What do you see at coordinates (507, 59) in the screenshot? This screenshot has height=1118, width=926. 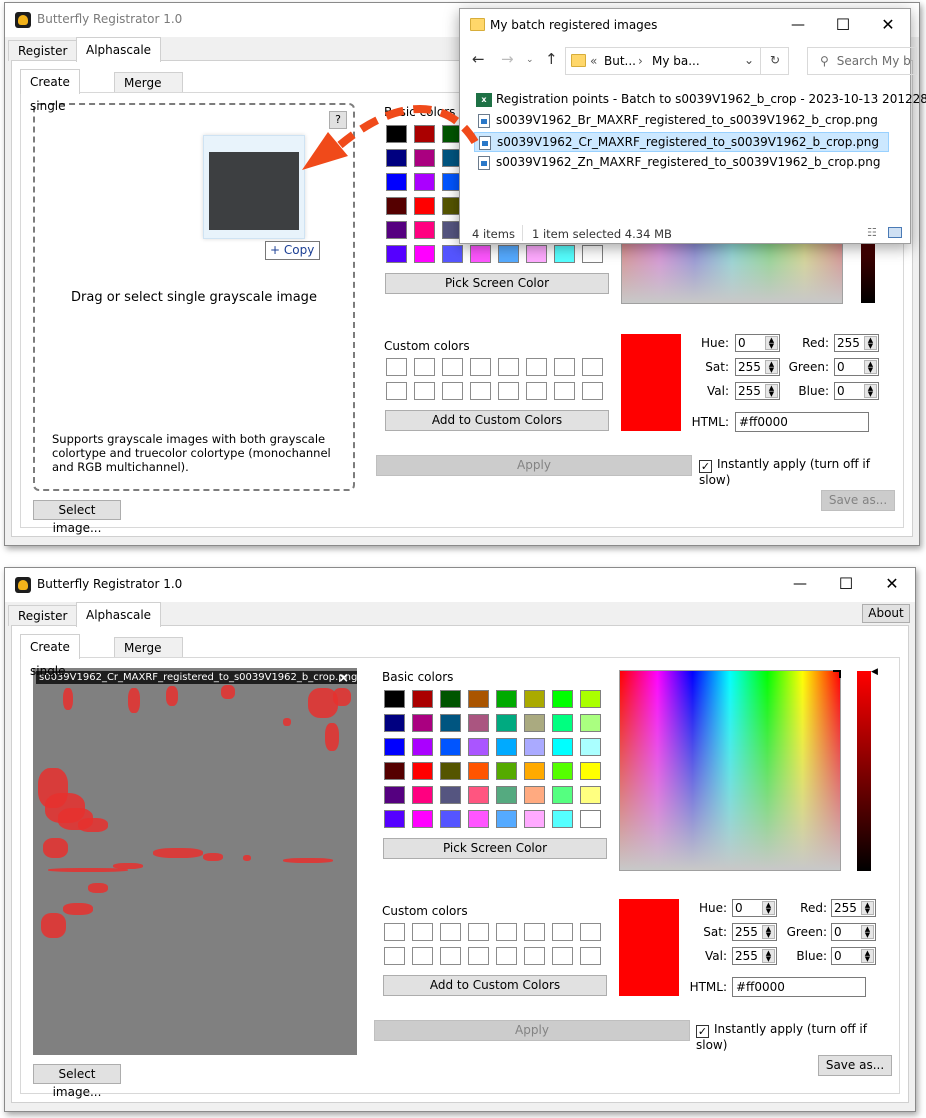 I see `forward-arrow-icon: →` at bounding box center [507, 59].